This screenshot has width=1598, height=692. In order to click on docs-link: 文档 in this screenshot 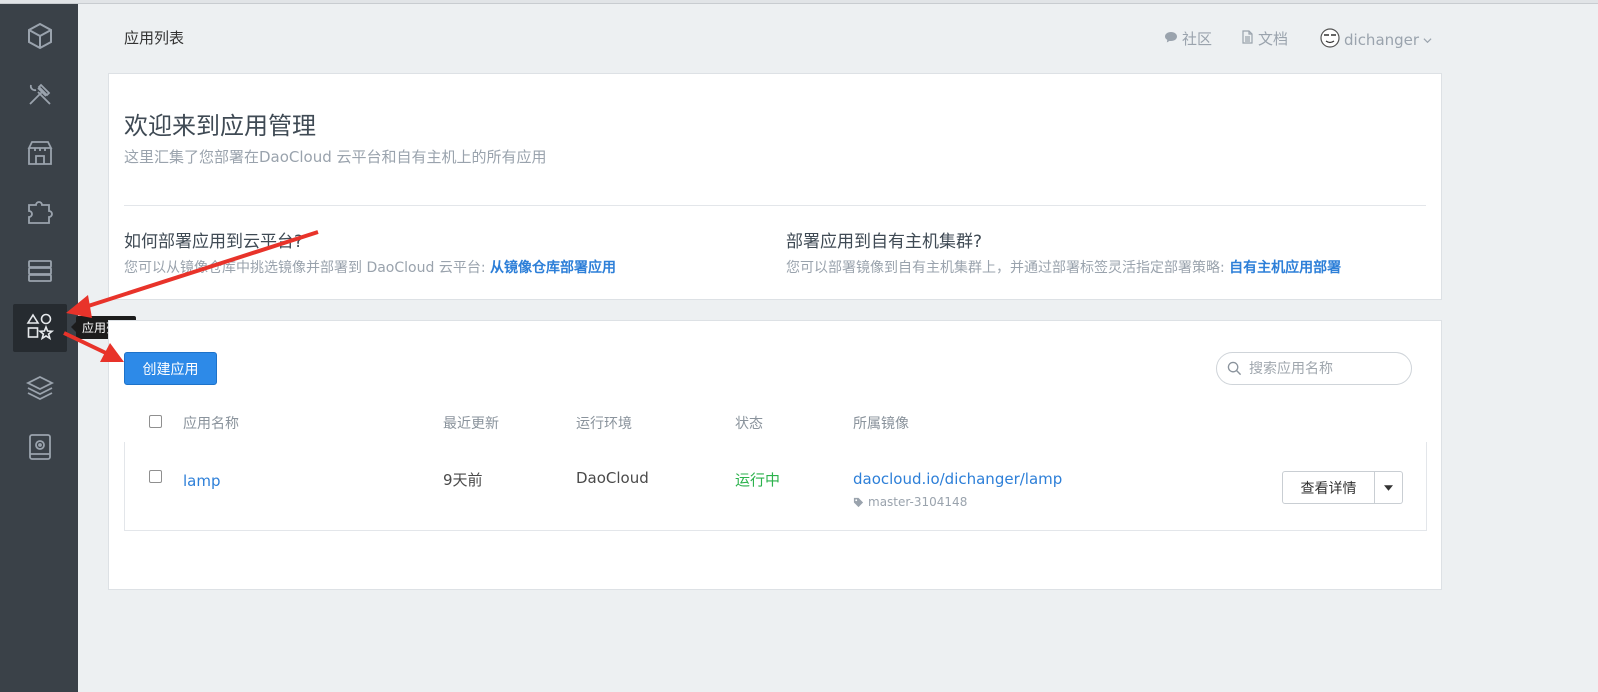, I will do `click(1264, 38)`.